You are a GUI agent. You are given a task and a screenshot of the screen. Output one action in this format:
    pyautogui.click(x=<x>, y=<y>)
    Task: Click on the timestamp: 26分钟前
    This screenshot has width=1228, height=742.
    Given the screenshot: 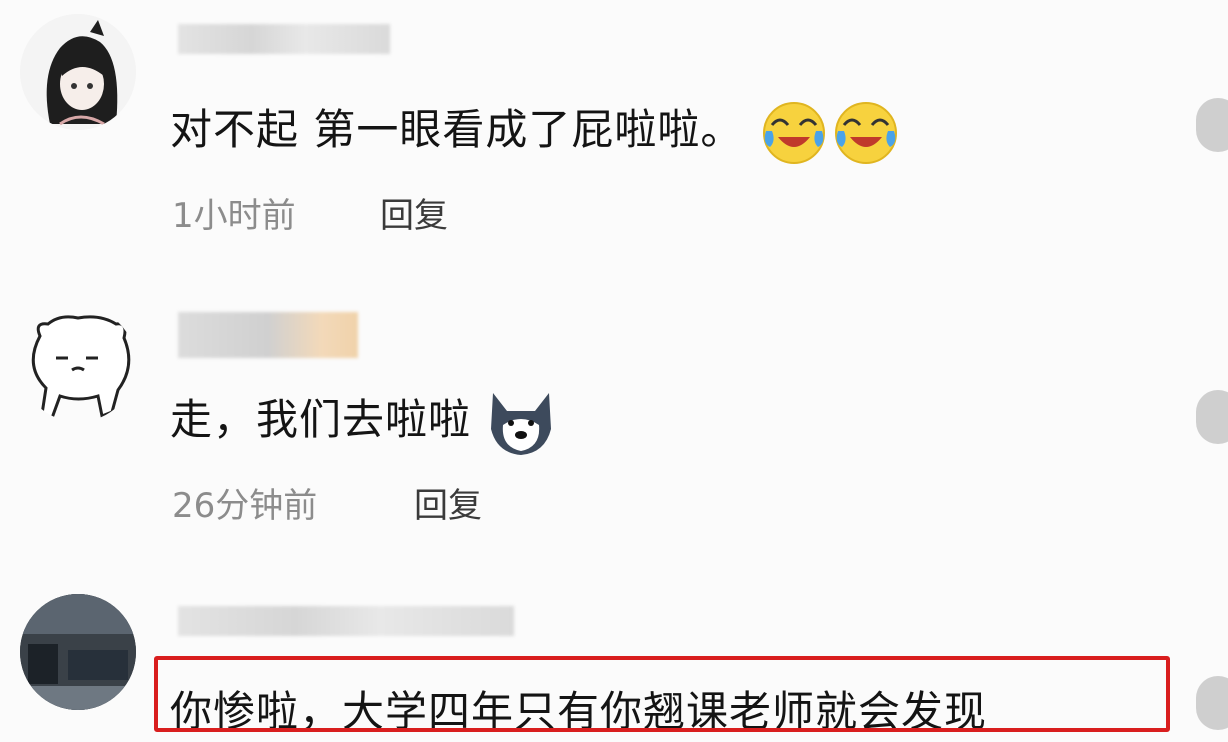 What is the action you would take?
    pyautogui.click(x=245, y=506)
    